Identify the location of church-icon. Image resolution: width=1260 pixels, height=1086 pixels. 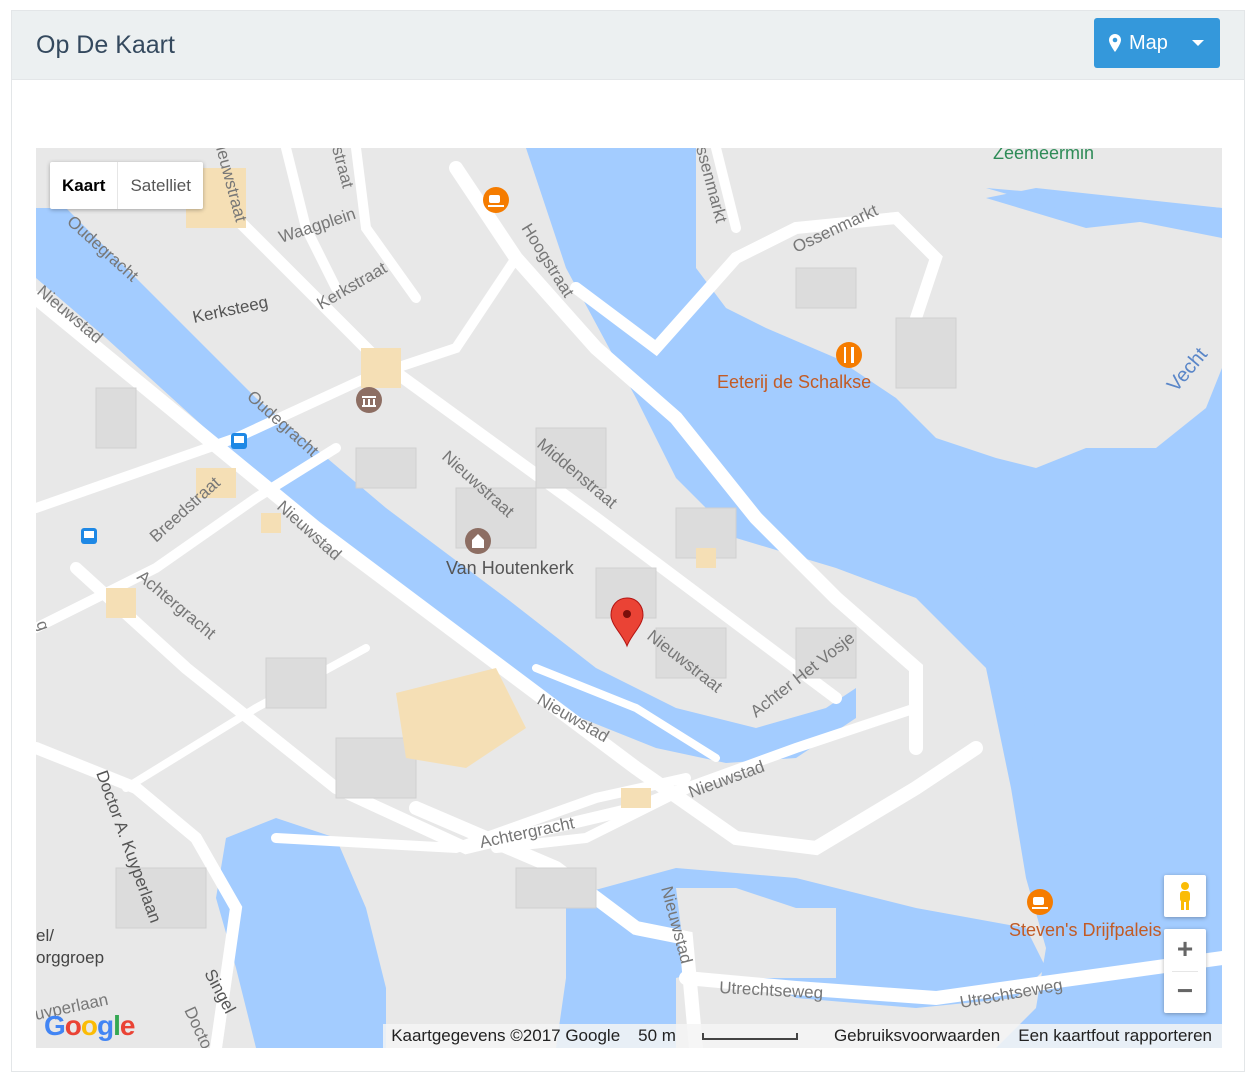
(478, 541).